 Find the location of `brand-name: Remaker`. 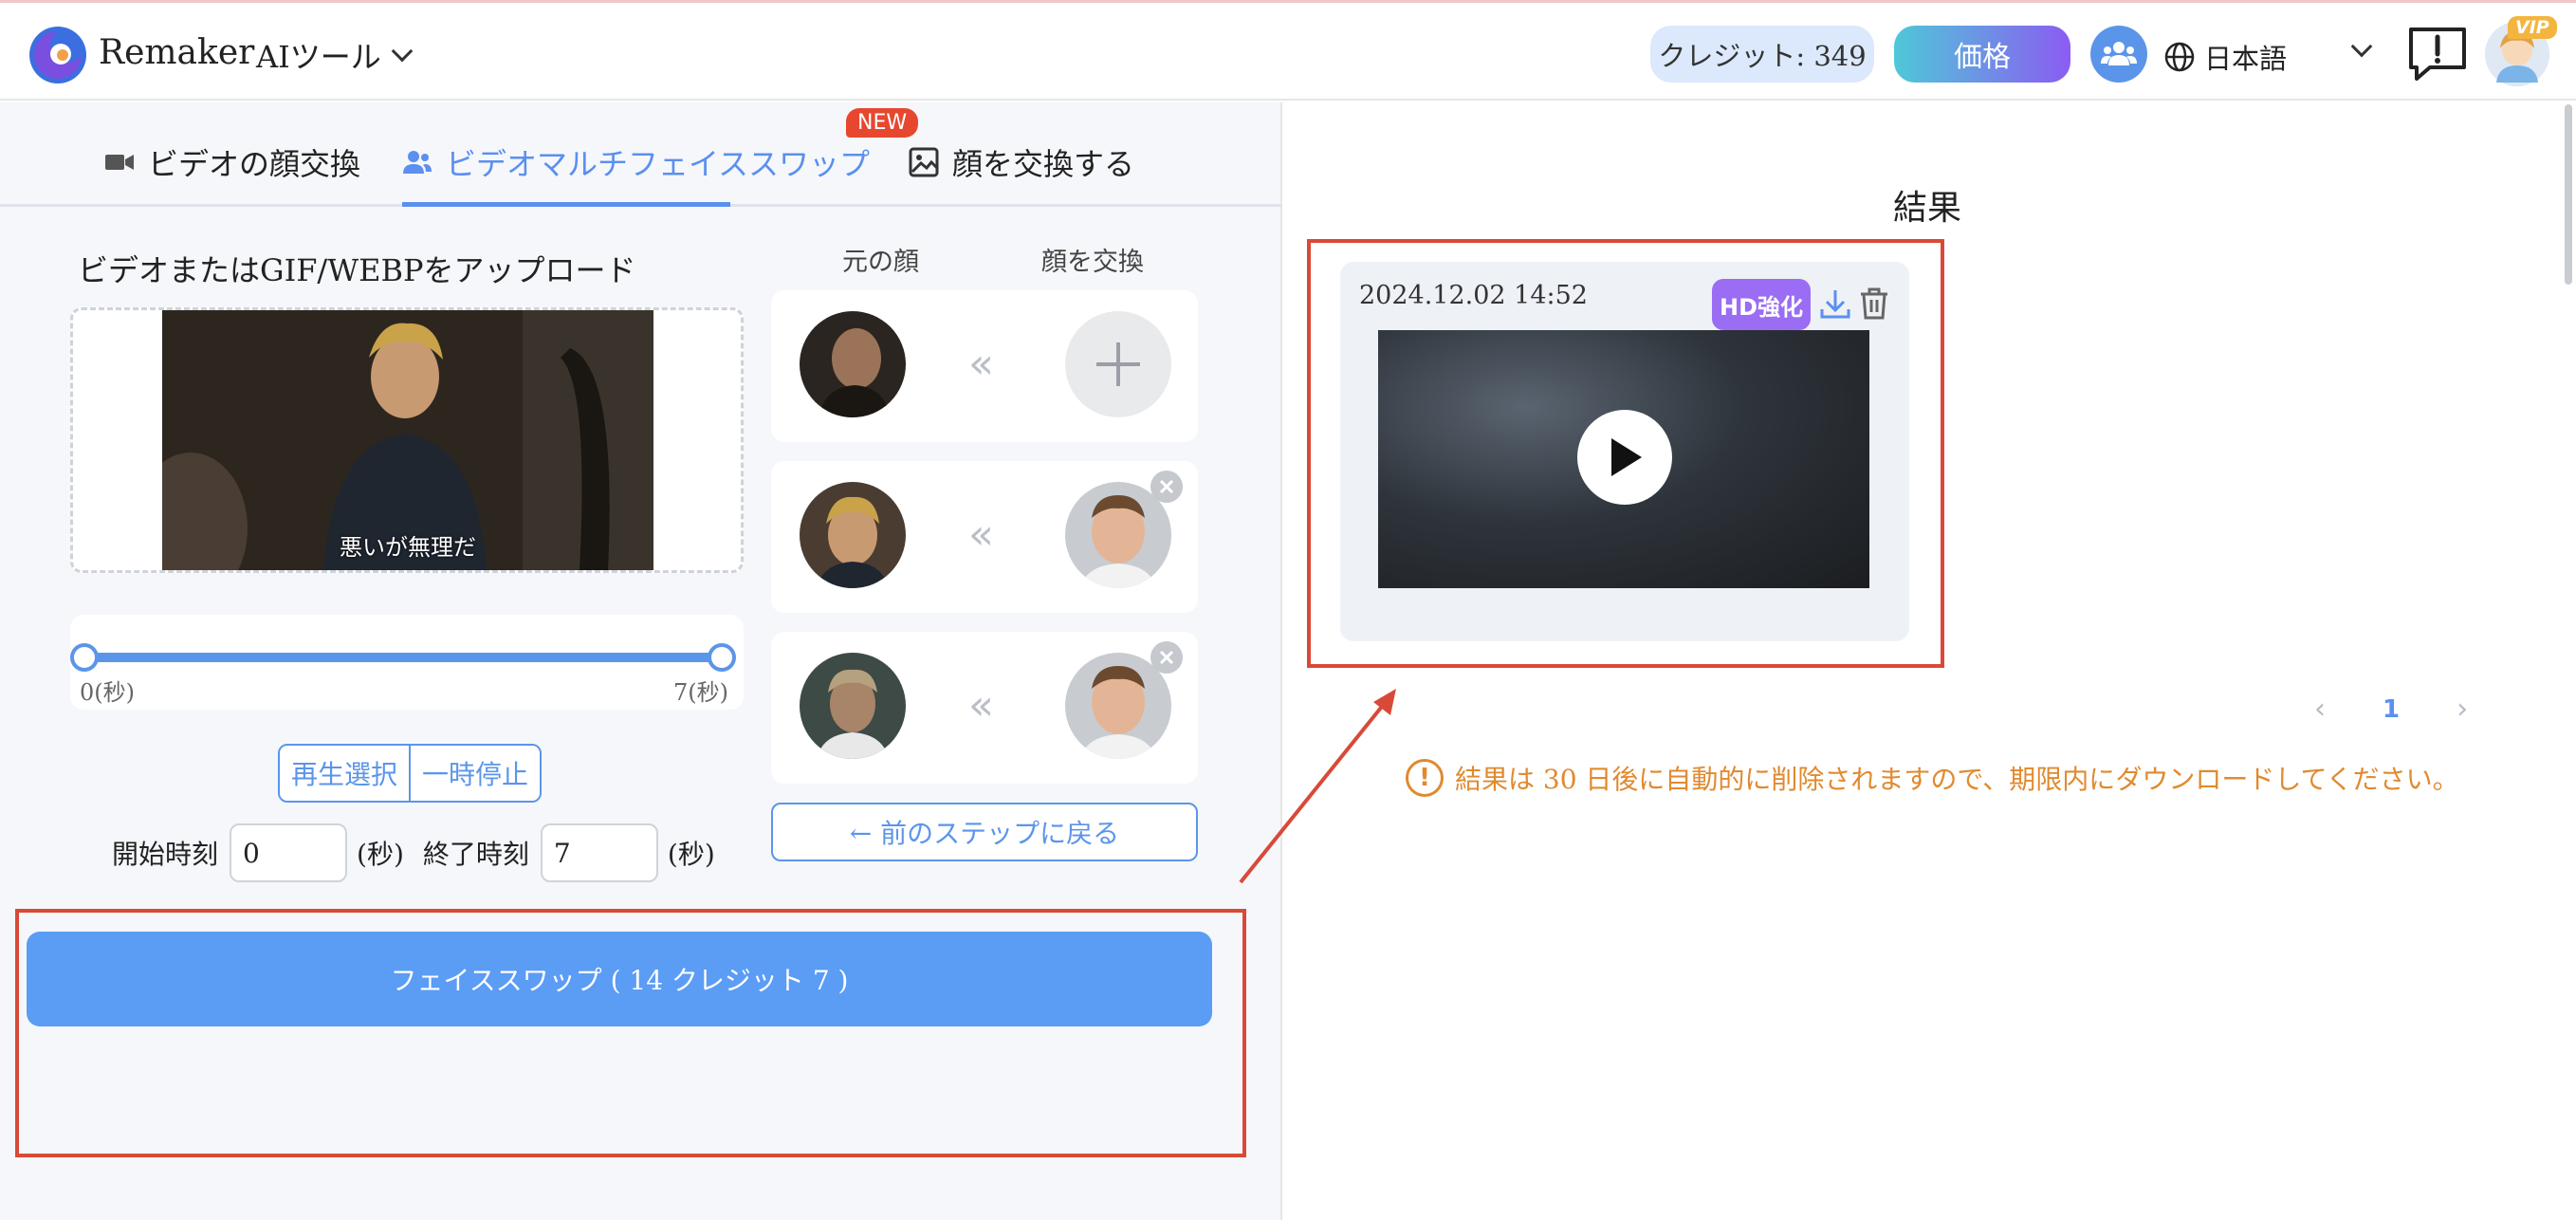

brand-name: Remaker is located at coordinates (176, 52).